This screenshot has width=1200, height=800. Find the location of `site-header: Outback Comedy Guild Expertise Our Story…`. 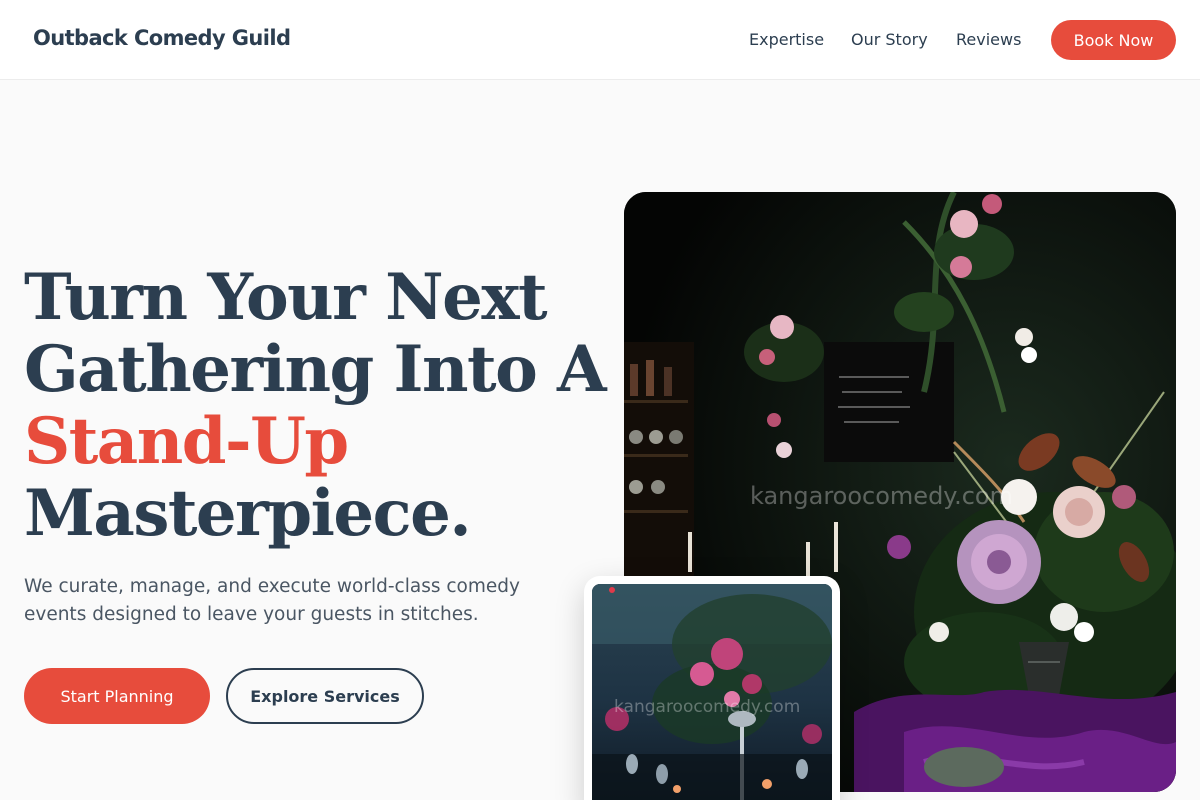

site-header: Outback Comedy Guild Expertise Our Story… is located at coordinates (600, 40).